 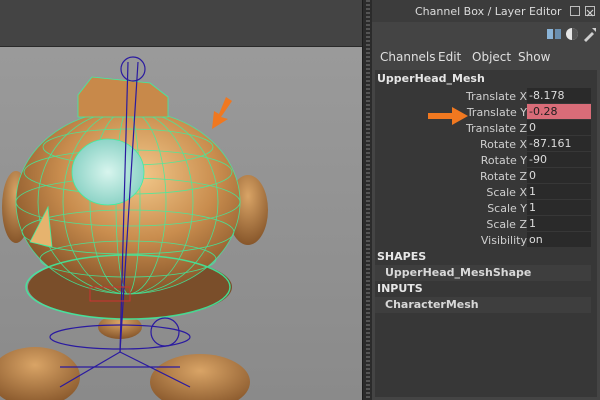 What do you see at coordinates (458, 272) in the screenshot?
I see `shape-node-name: UpperHead_MeshShape` at bounding box center [458, 272].